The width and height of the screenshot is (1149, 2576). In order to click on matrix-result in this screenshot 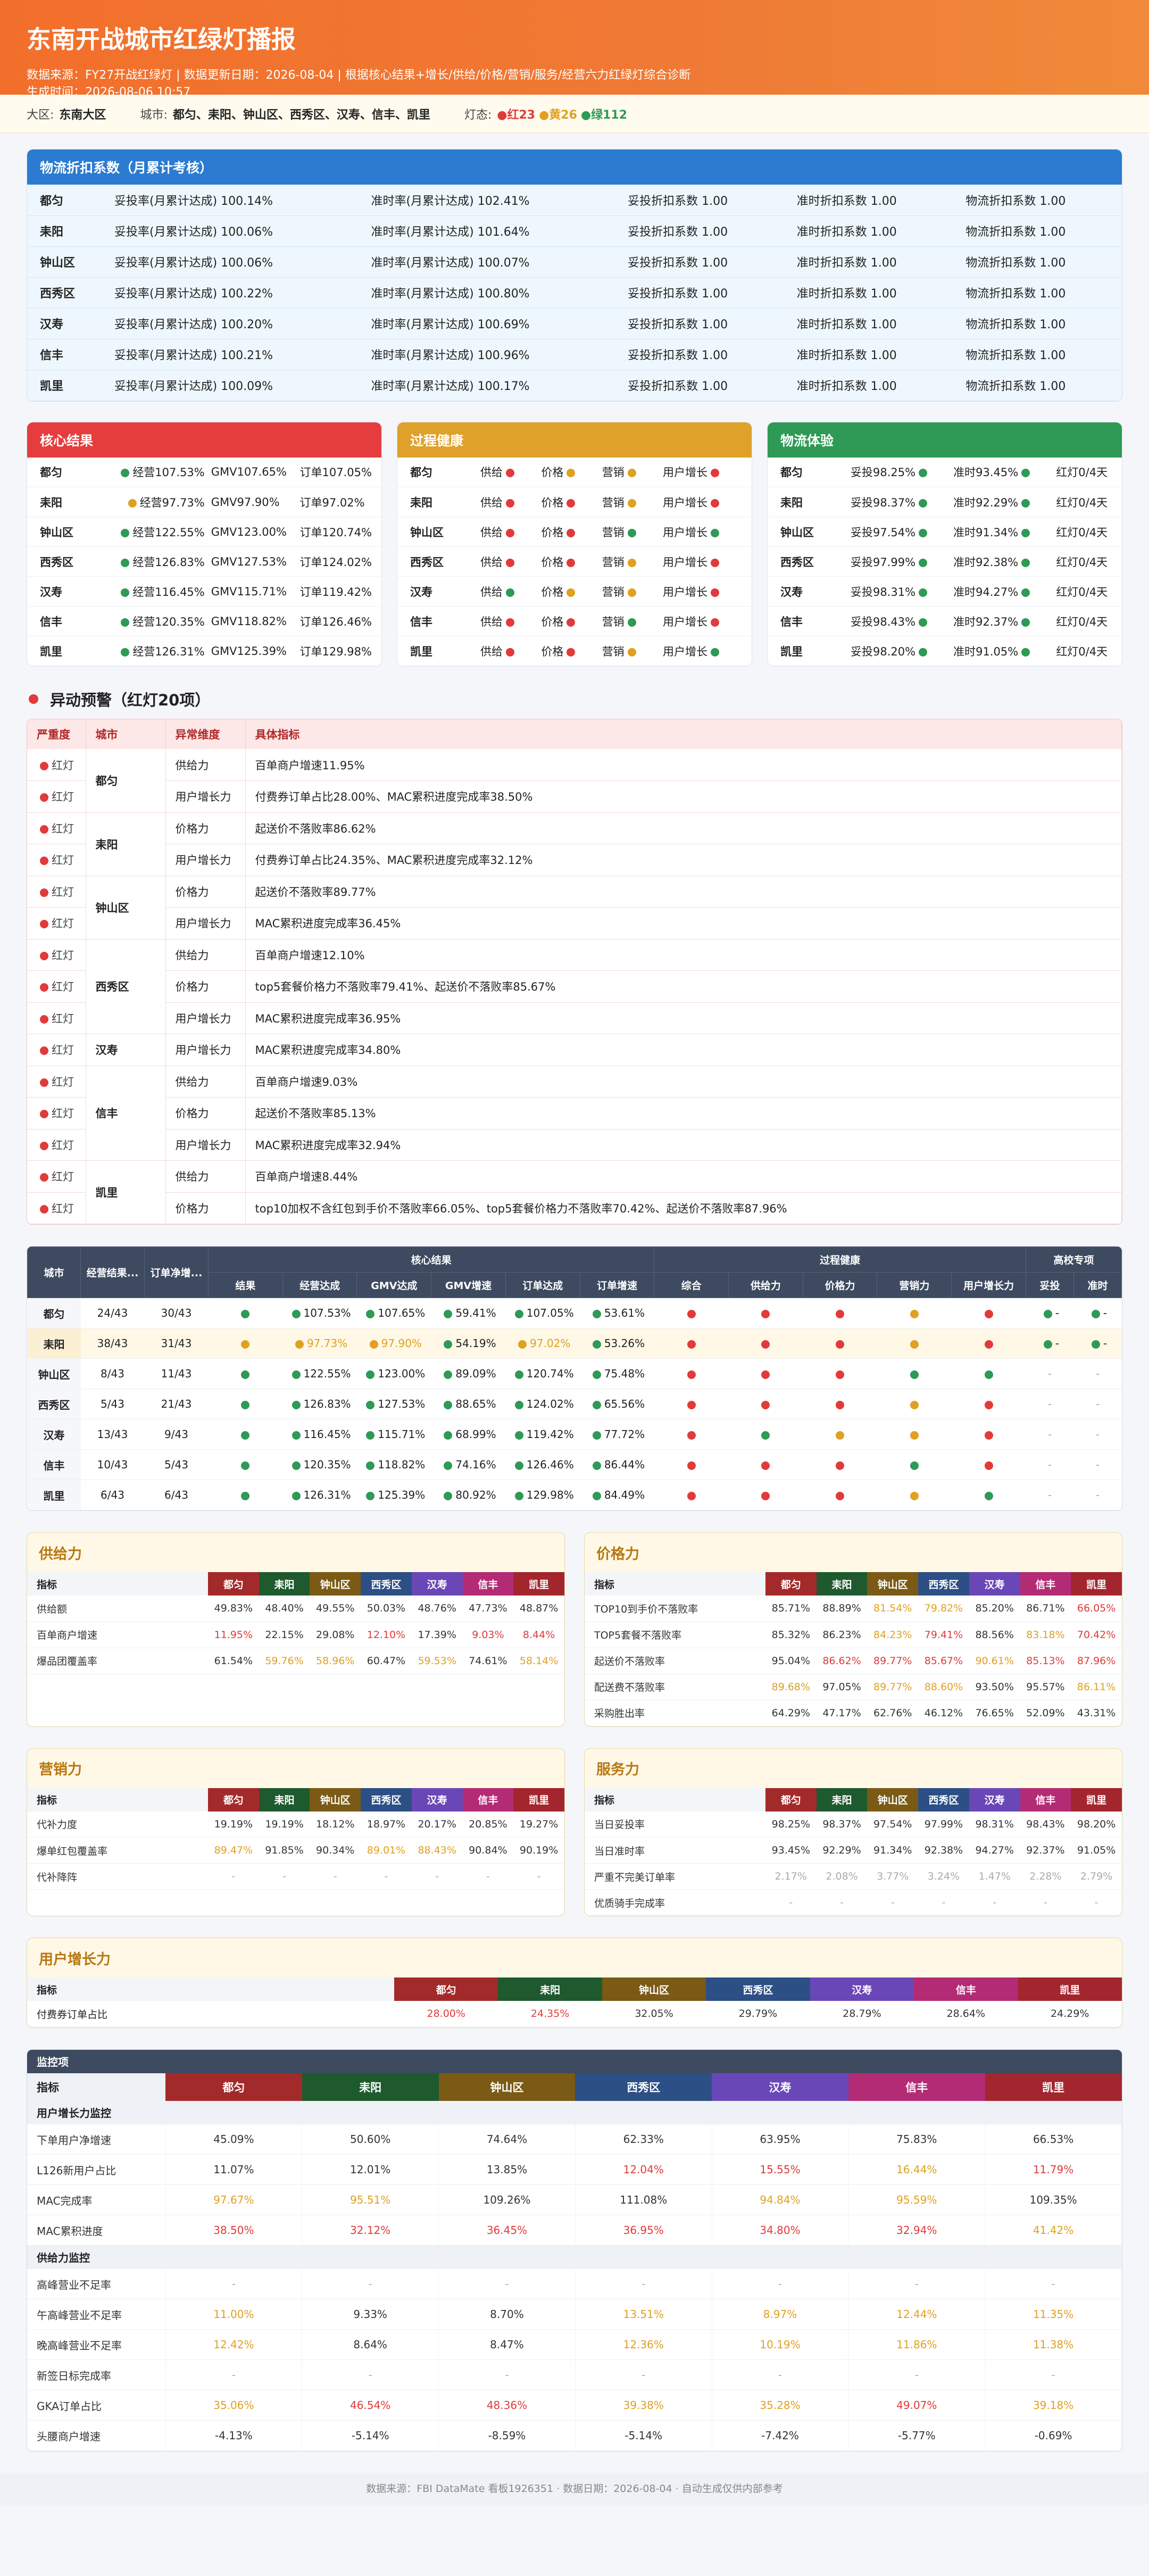, I will do `click(245, 1373)`.